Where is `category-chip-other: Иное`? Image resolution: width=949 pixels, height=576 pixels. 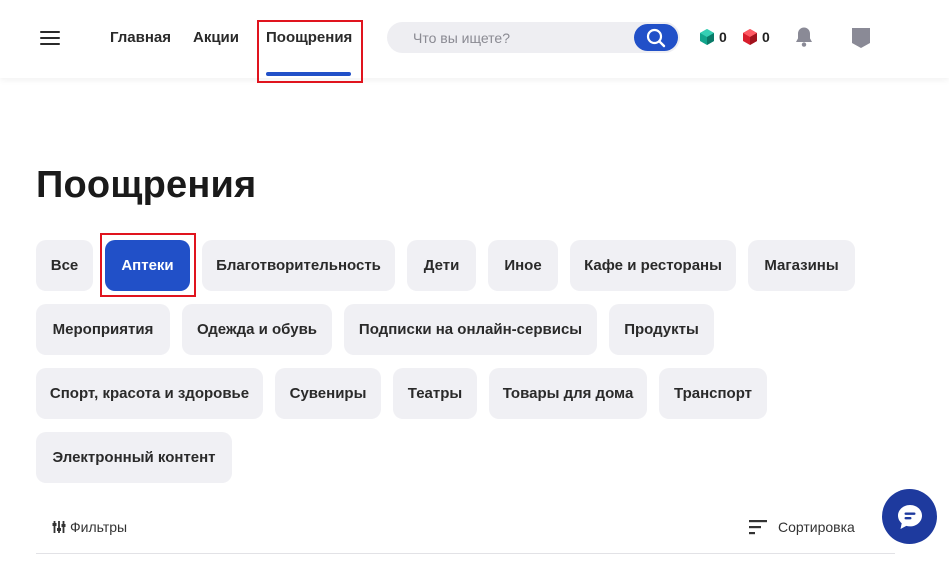 category-chip-other: Иное is located at coordinates (523, 265).